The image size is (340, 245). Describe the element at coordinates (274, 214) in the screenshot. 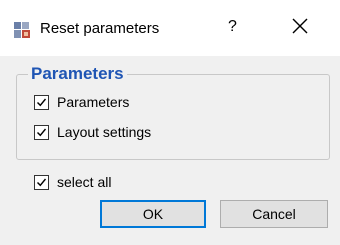

I see `cancel-button: Cancel` at that location.